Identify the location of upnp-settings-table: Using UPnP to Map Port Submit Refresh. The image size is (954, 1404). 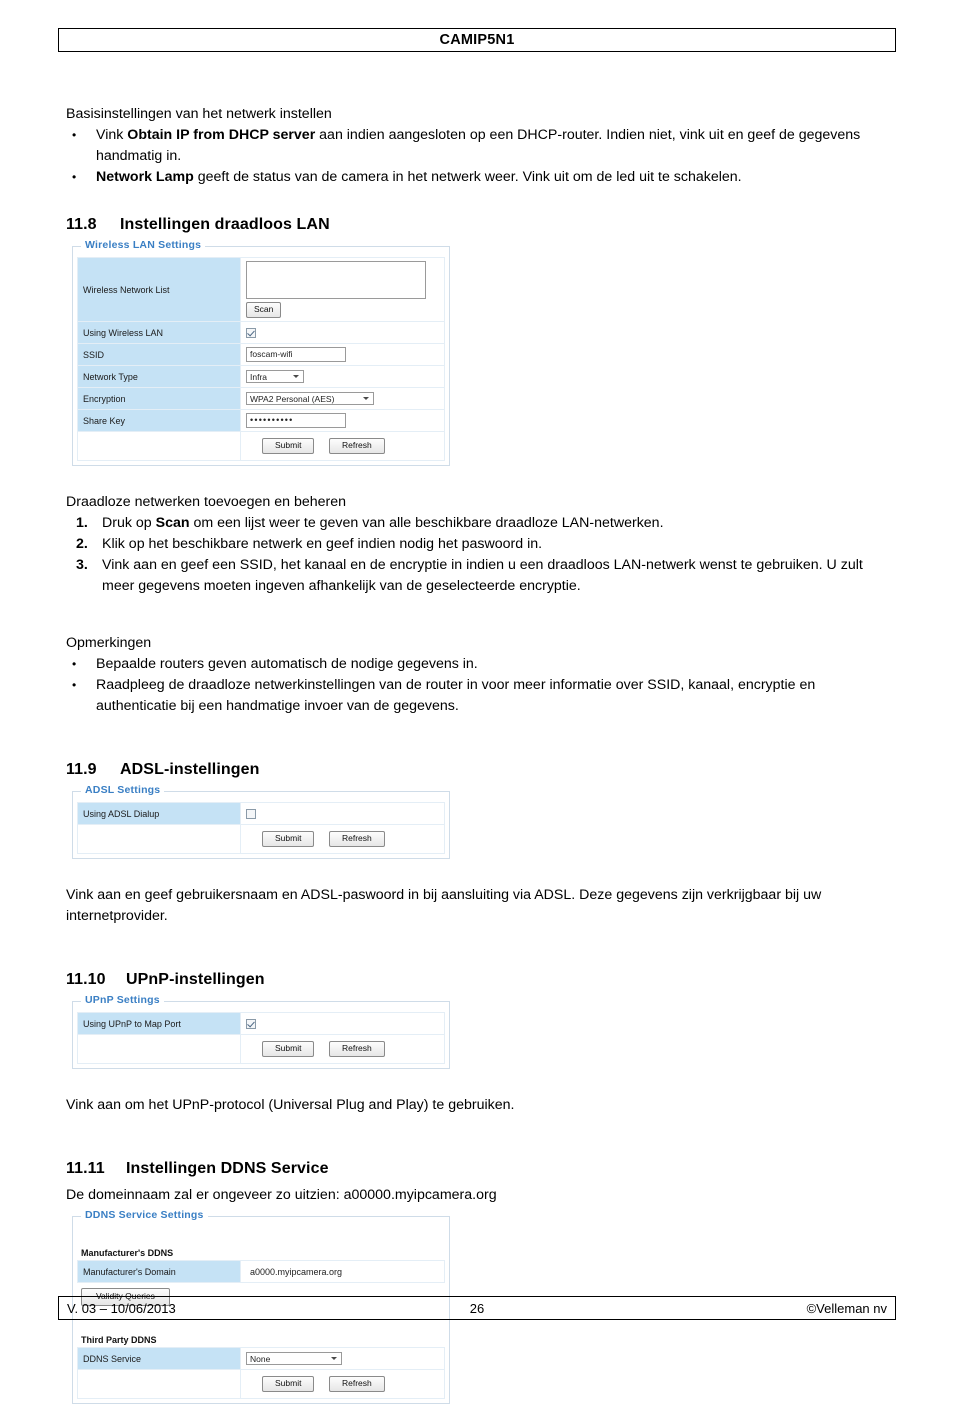
(261, 1038).